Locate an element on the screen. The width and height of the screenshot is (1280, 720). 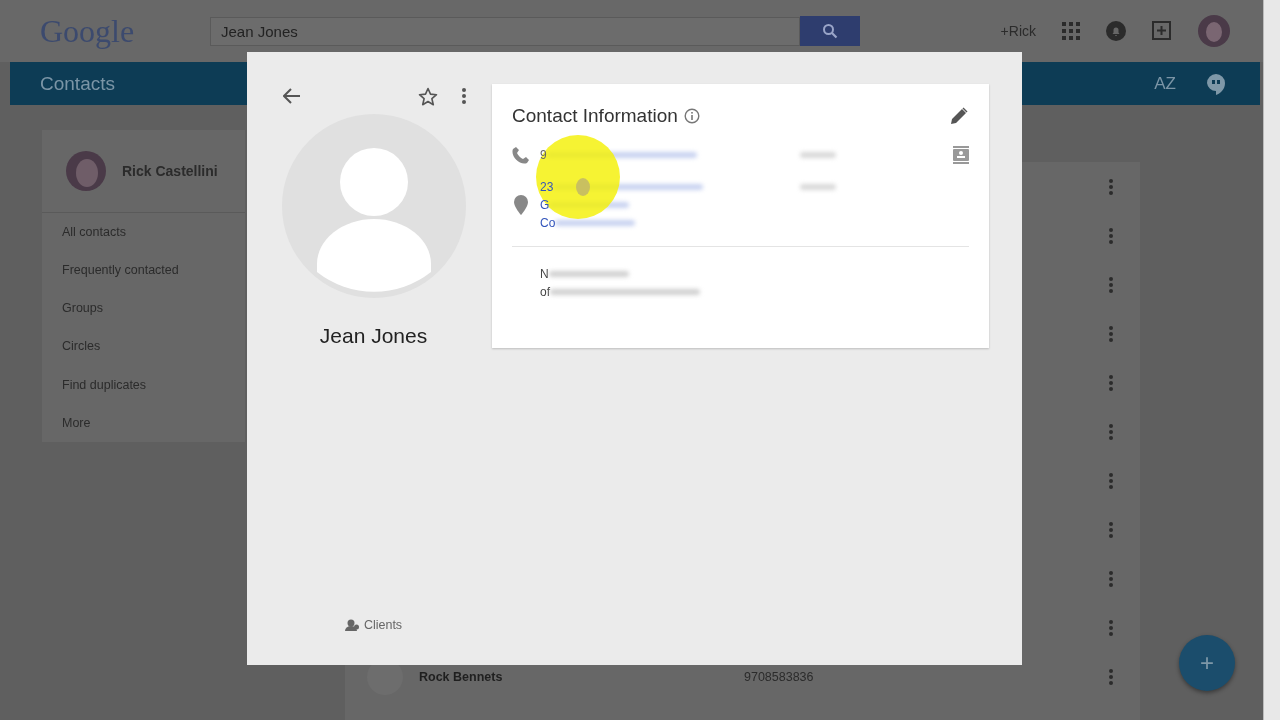
group-label: Clients is located at coordinates (383, 625).